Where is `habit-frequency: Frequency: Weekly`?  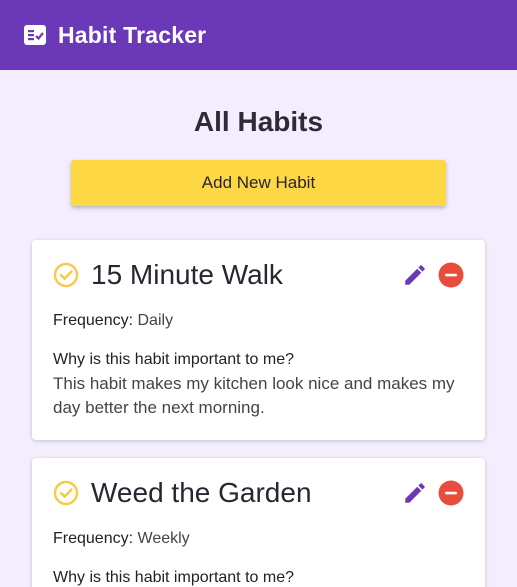 habit-frequency: Frequency: Weekly is located at coordinates (258, 539).